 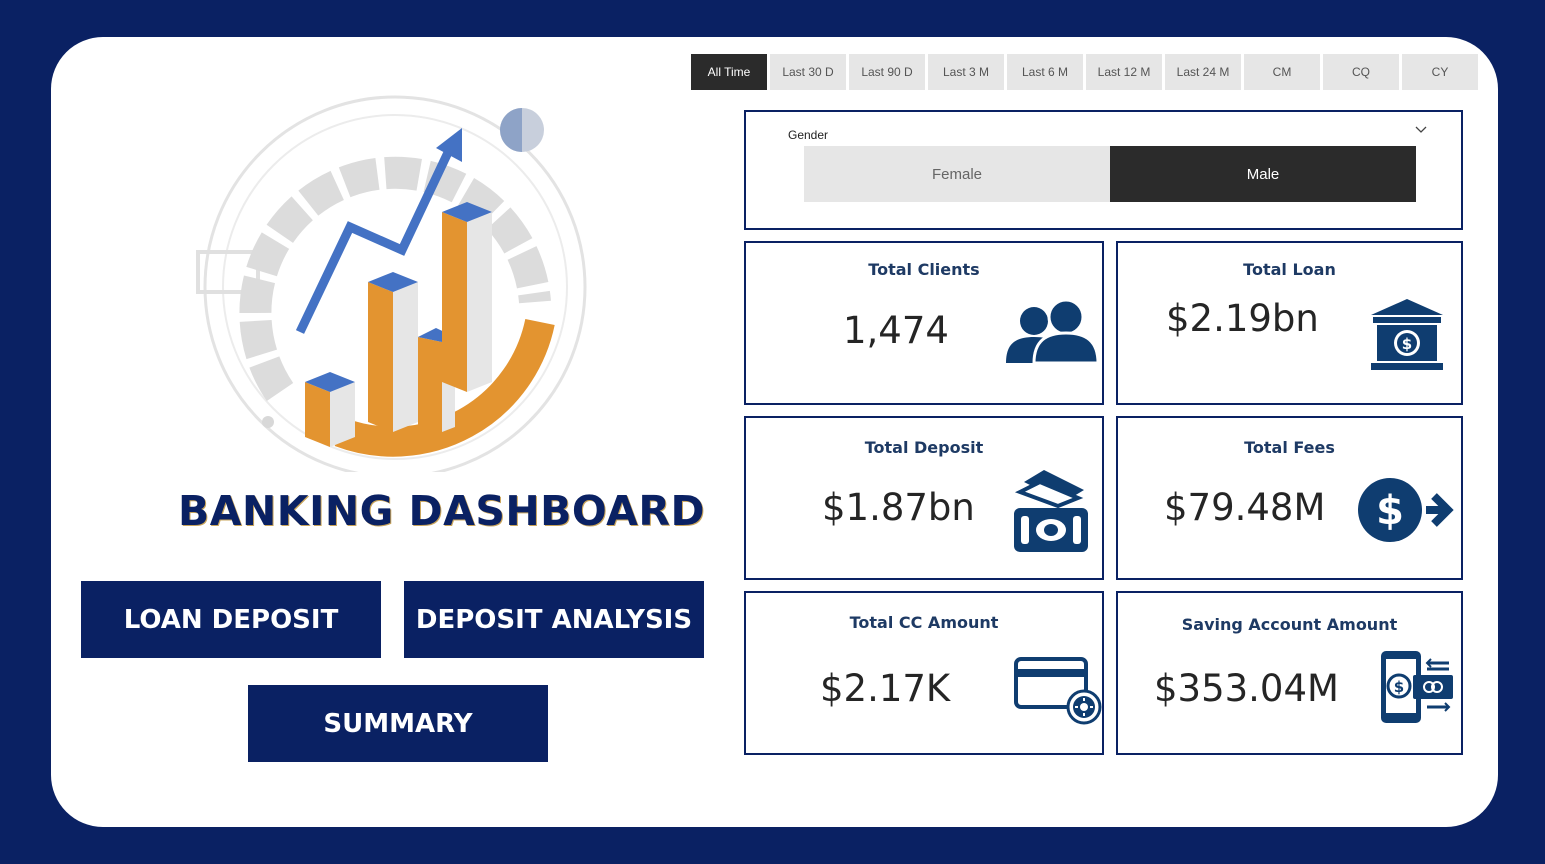 What do you see at coordinates (1417, 687) in the screenshot?
I see `mobile-payment-icon: $` at bounding box center [1417, 687].